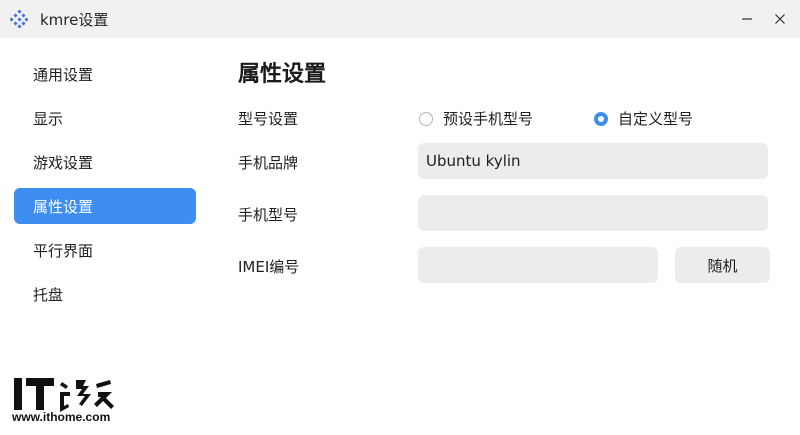 The height and width of the screenshot is (435, 800). I want to click on close-icon, so click(780, 19).